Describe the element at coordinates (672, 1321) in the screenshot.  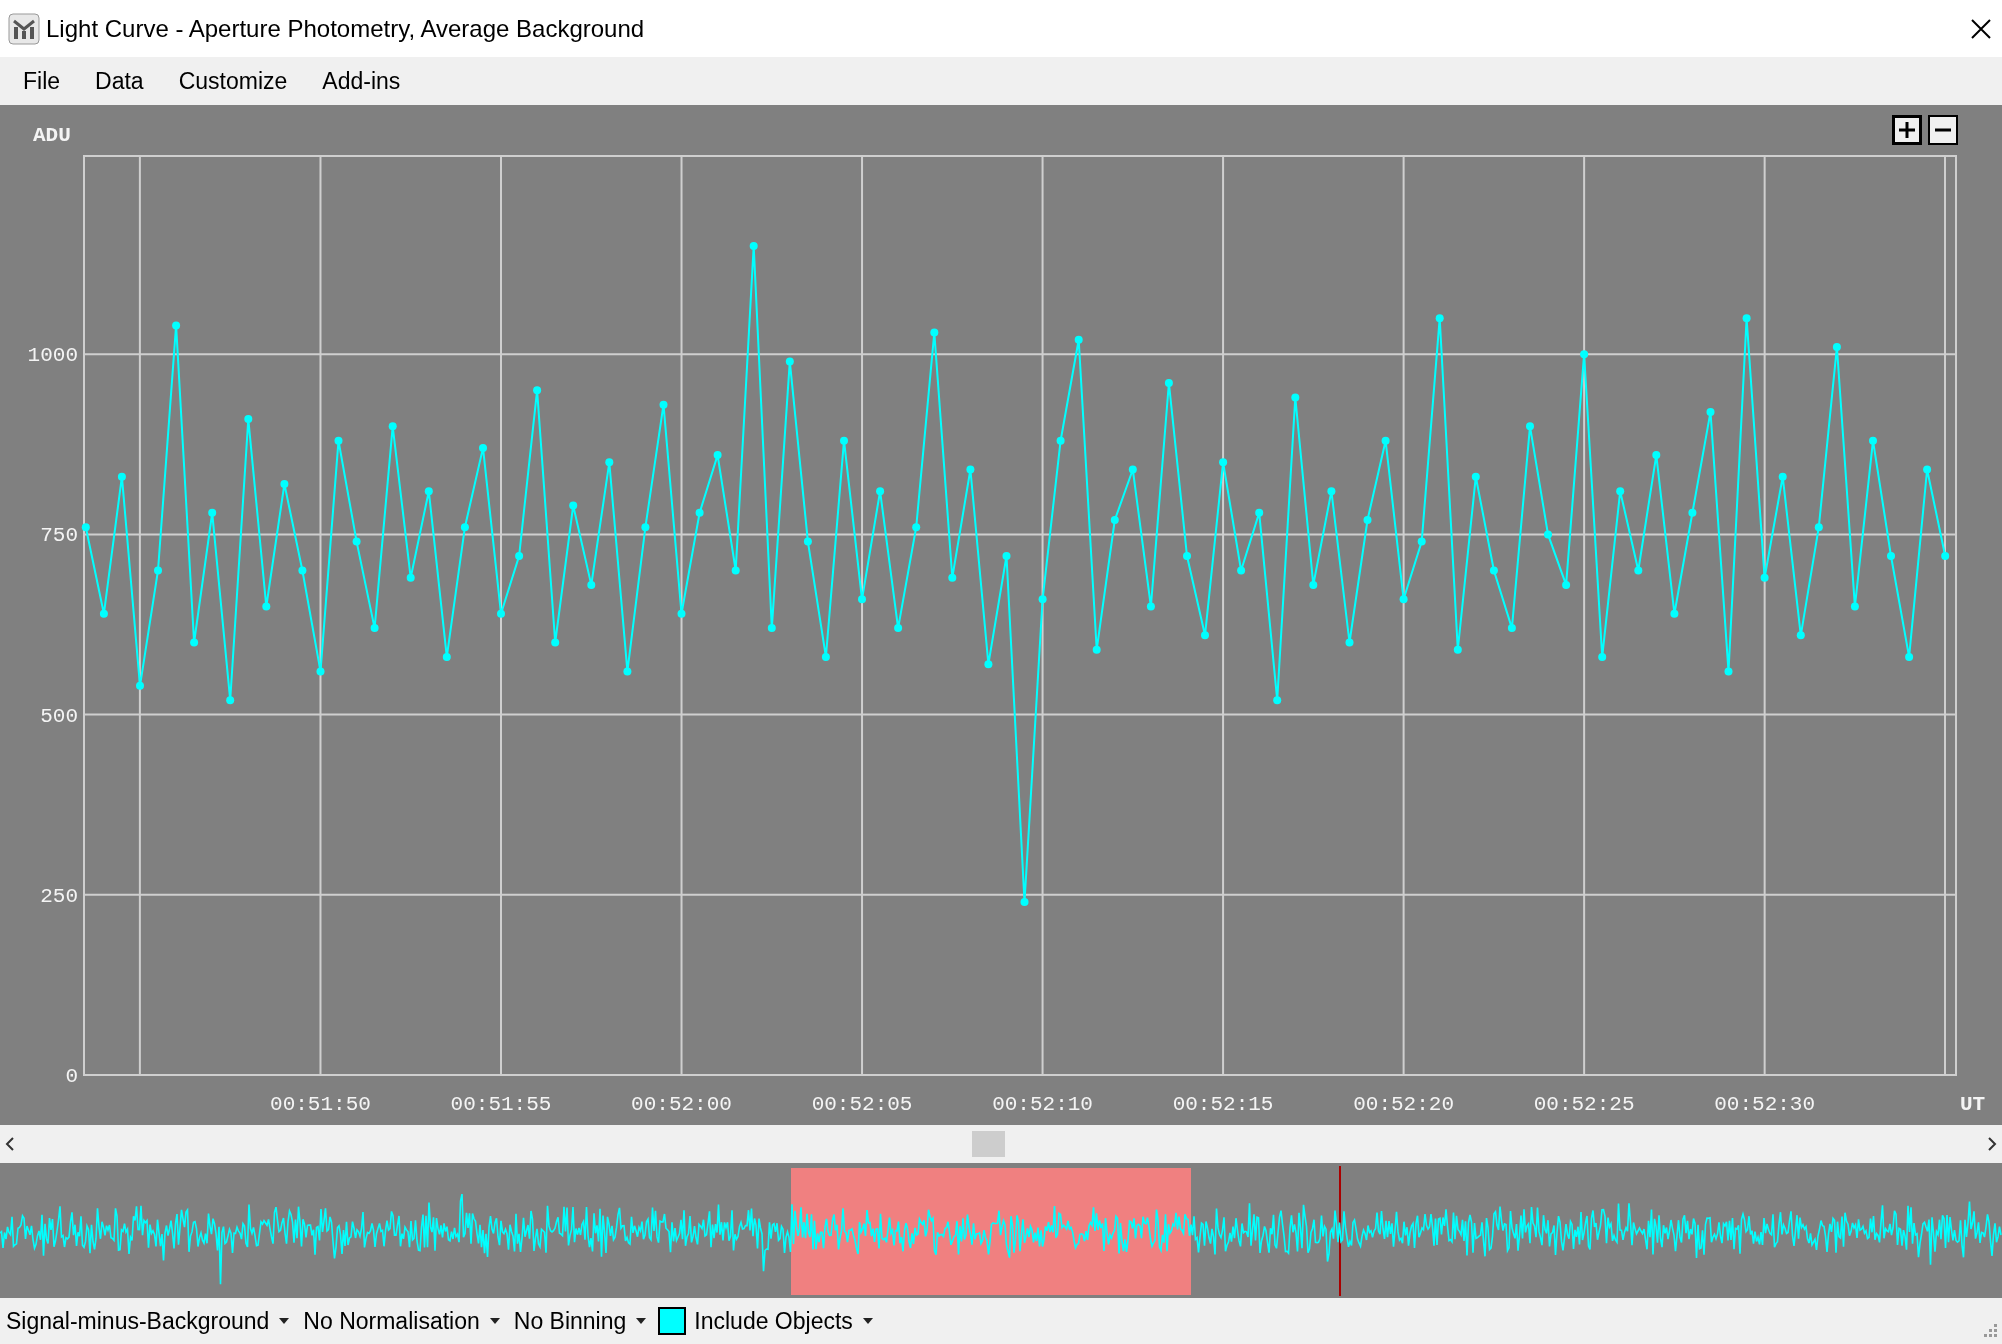
I see `color-swatch` at that location.